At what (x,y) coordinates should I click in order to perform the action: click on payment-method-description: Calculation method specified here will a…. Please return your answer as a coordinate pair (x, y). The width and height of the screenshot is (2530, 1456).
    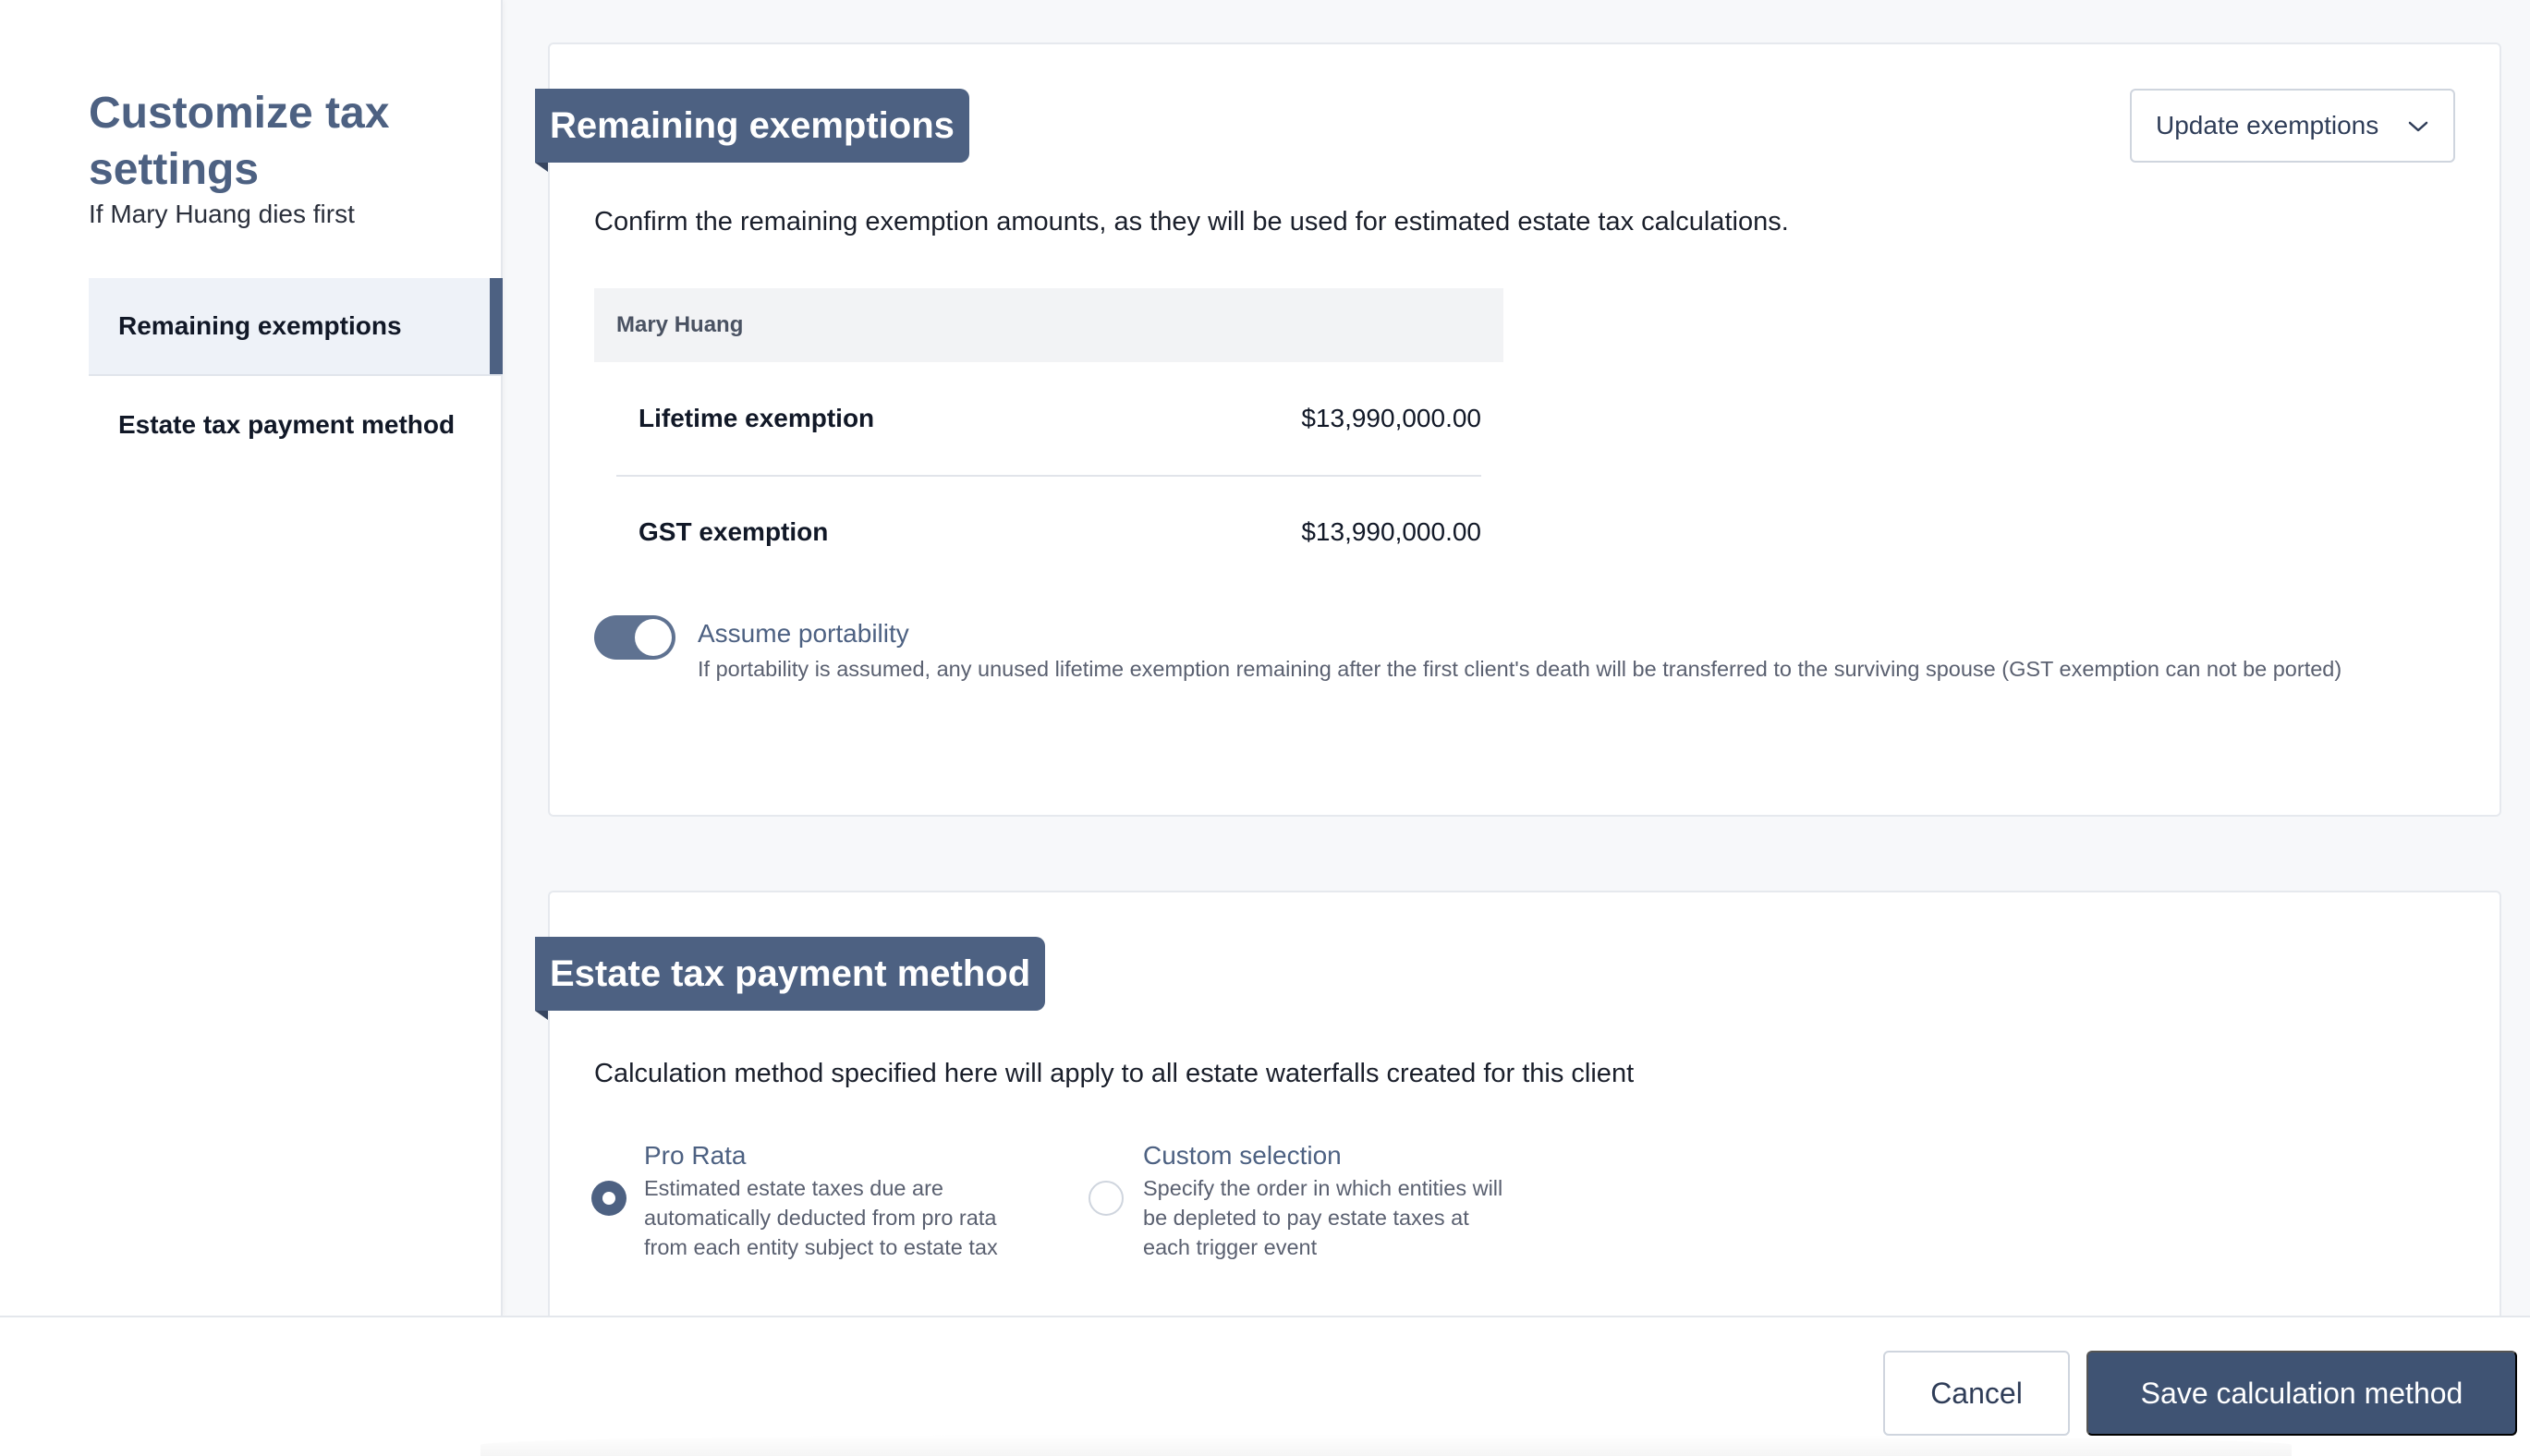
    Looking at the image, I should click on (1114, 1073).